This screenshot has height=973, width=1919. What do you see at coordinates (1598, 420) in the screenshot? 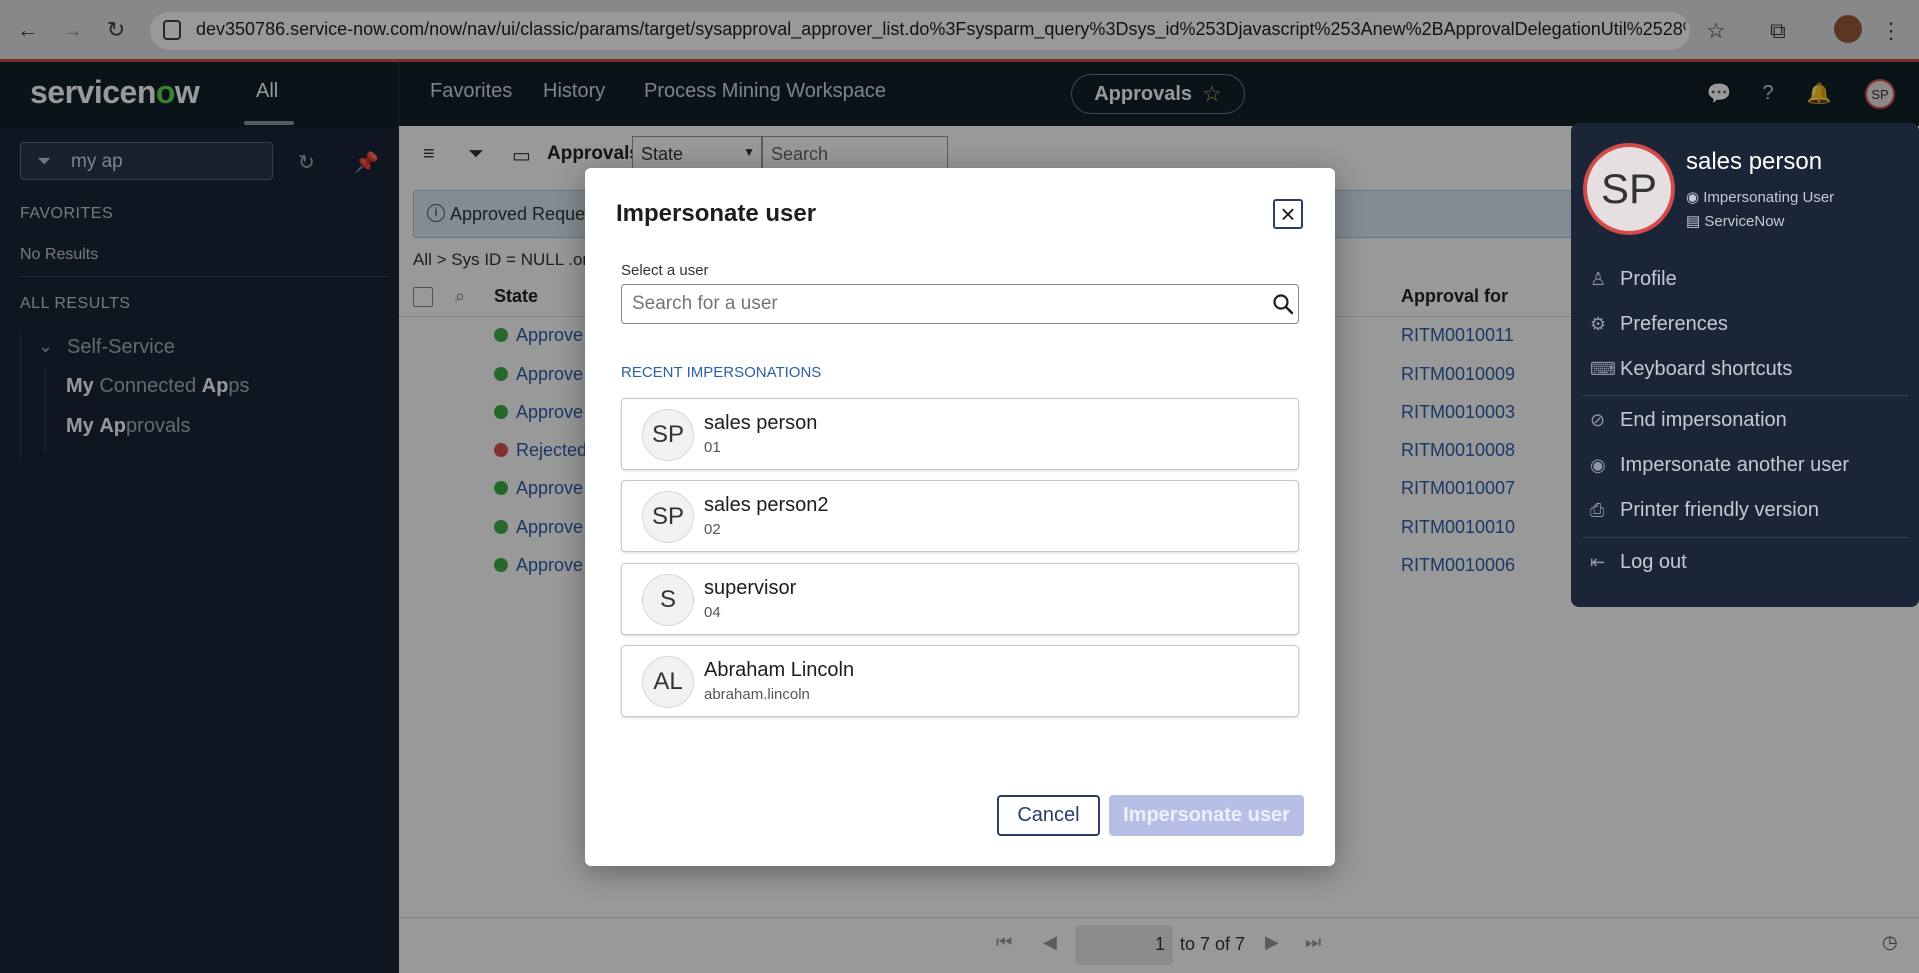
I see `eye-off-icon: ⊘` at bounding box center [1598, 420].